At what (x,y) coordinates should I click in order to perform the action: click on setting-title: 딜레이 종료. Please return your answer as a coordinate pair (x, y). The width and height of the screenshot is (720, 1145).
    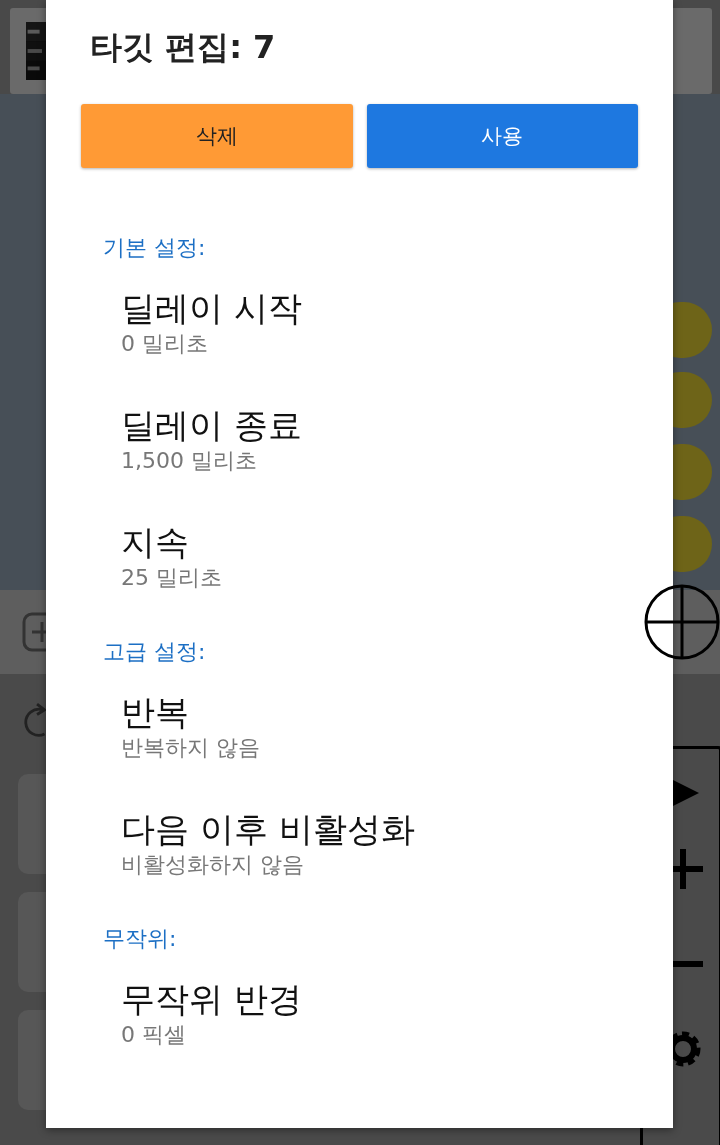
    Looking at the image, I should click on (211, 425).